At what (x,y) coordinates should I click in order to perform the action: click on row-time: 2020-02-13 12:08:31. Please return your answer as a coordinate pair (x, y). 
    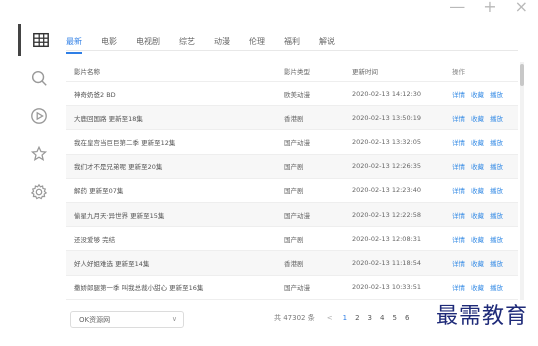
    Looking at the image, I should click on (387, 238).